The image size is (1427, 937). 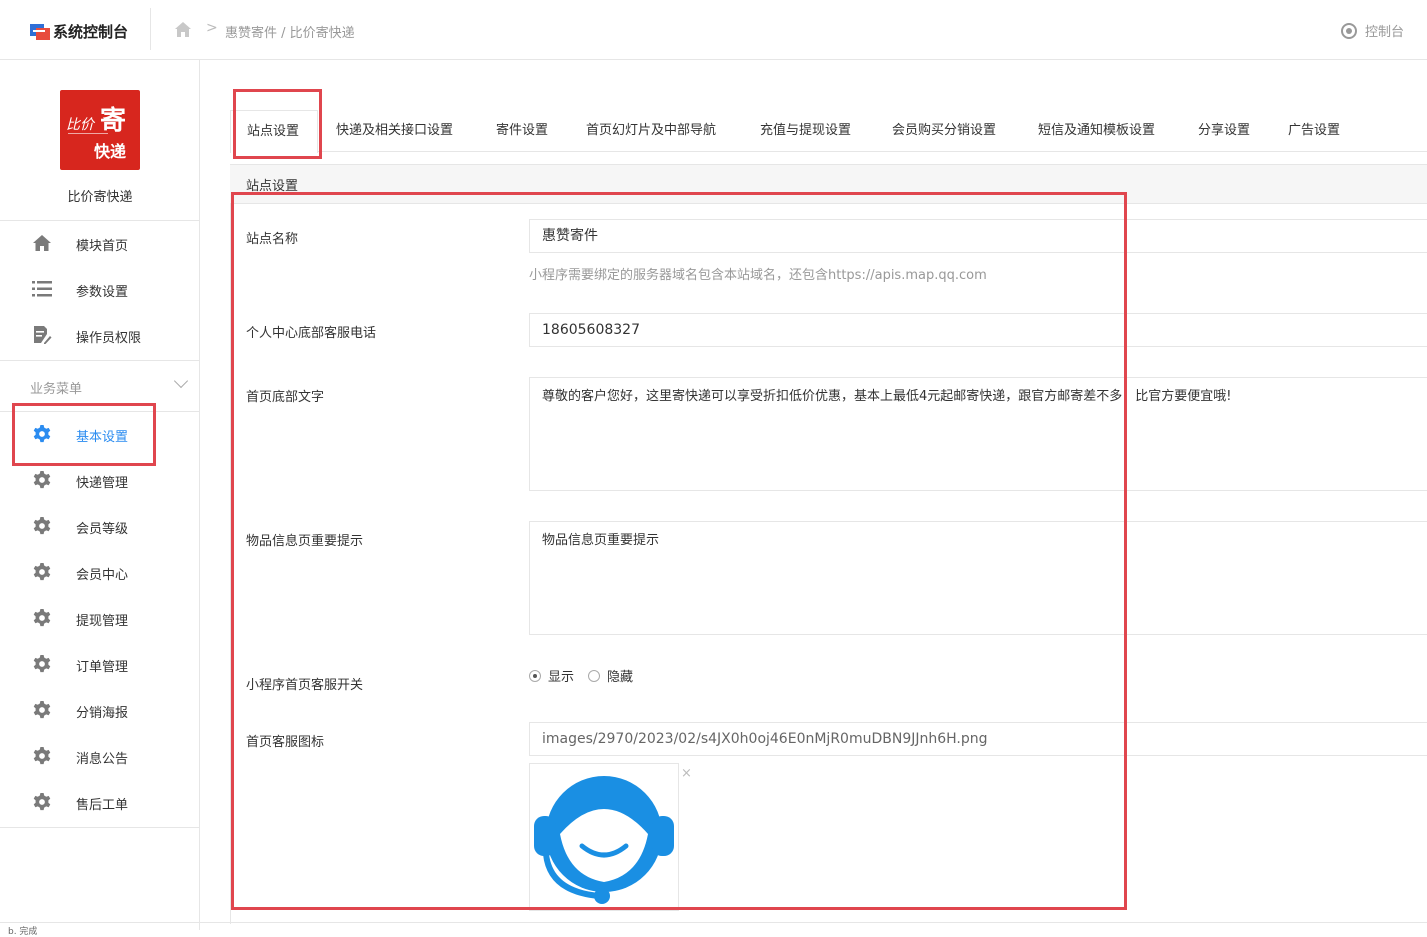 I want to click on sidebar-item-withdraw: 提现管理, so click(x=100, y=618).